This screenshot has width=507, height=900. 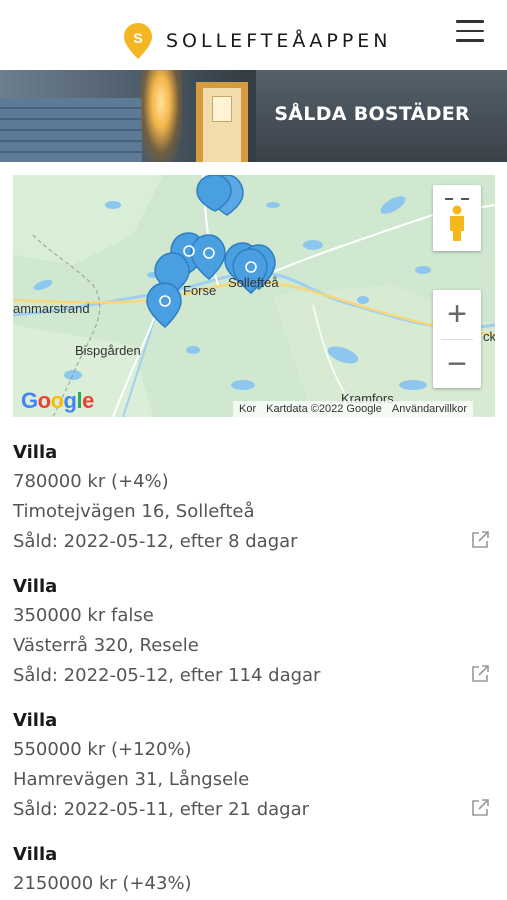 I want to click on map-zoom-controls: + −, so click(x=457, y=339).